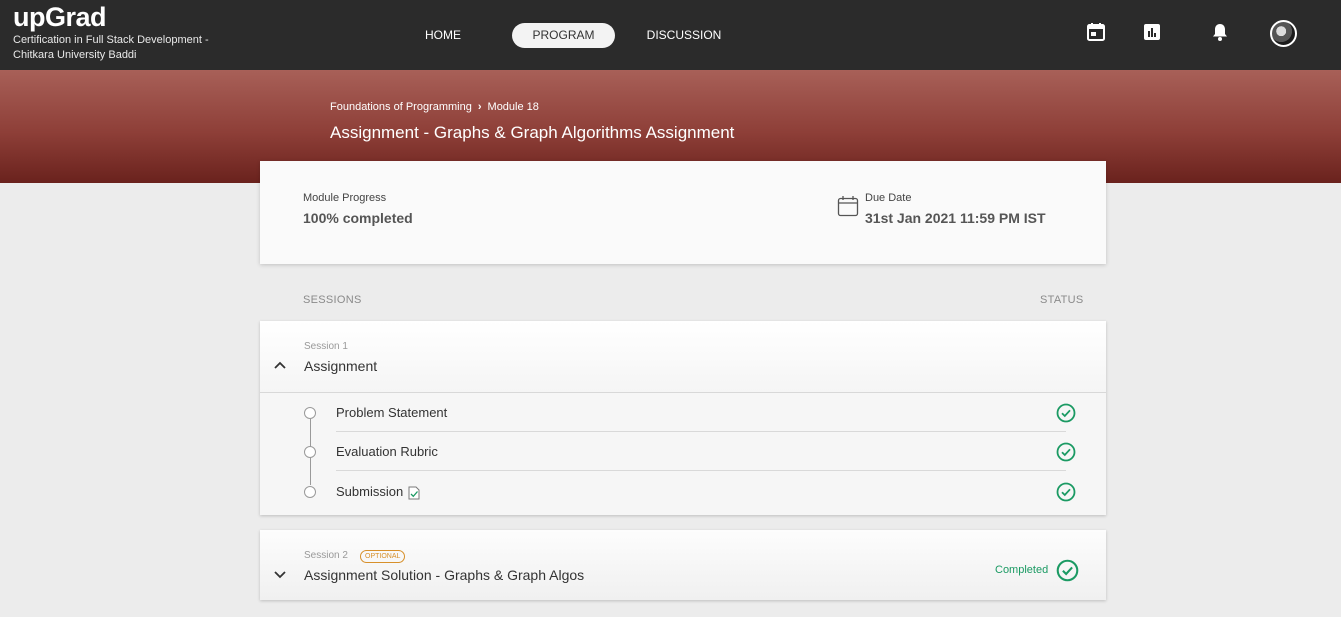 The width and height of the screenshot is (1341, 617). What do you see at coordinates (401, 107) in the screenshot?
I see `breadcrumb-course: Foundations of Programming` at bounding box center [401, 107].